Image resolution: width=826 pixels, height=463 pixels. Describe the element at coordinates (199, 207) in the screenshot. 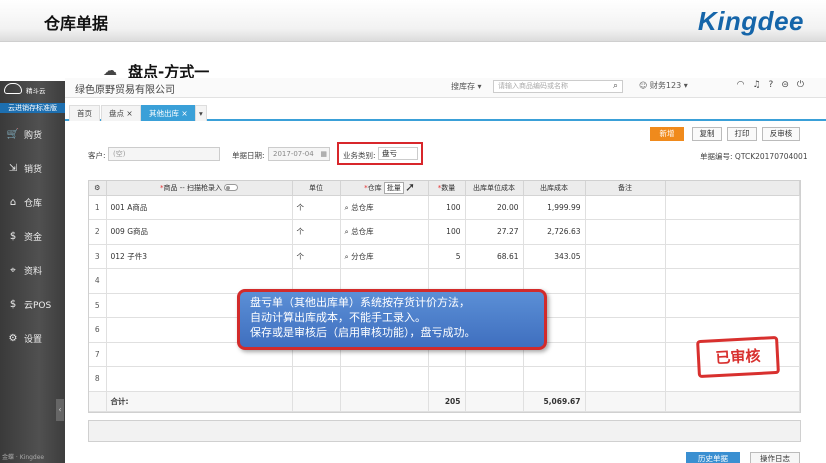

I see `cell-product: 001 A商品` at that location.